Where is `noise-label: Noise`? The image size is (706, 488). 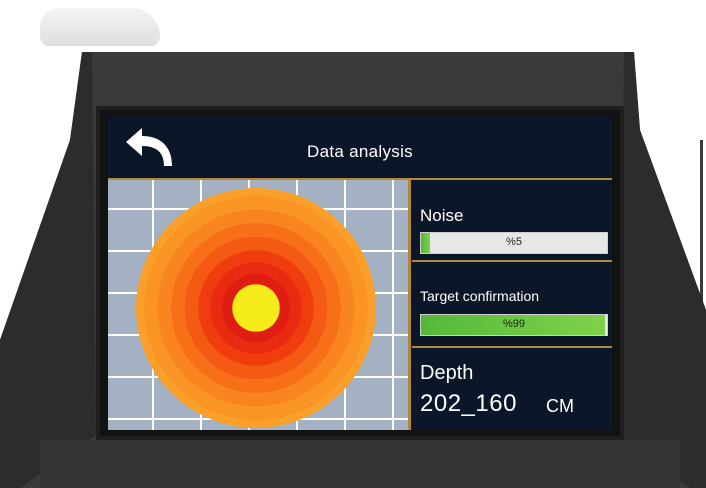
noise-label: Noise is located at coordinates (442, 215).